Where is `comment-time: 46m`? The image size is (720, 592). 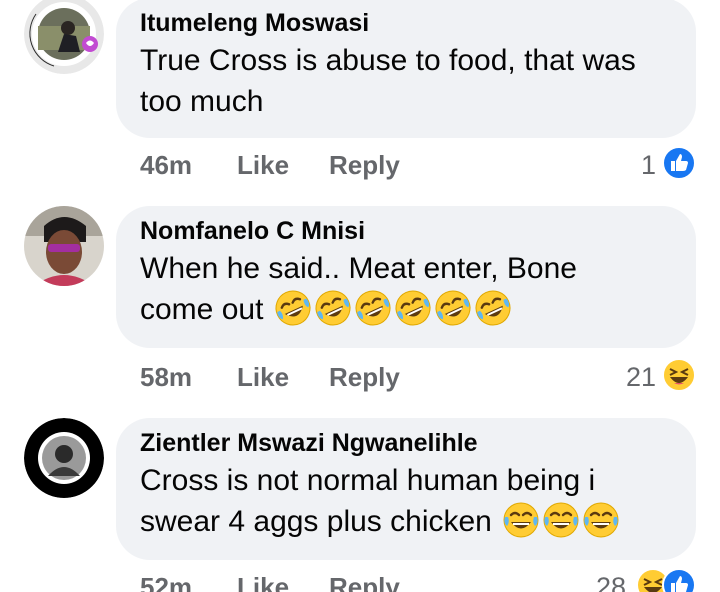 comment-time: 46m is located at coordinates (166, 165).